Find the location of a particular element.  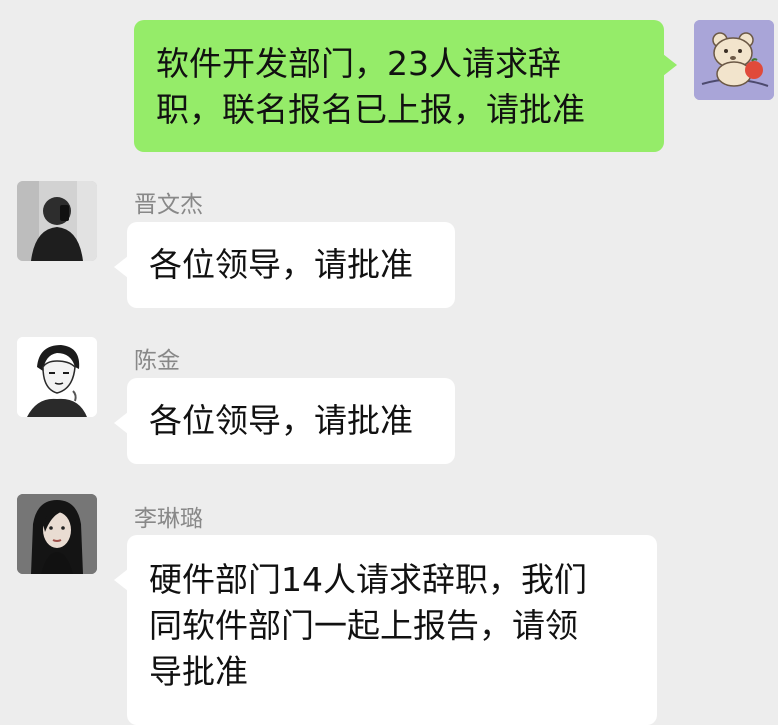

woman-portrait-avatar-icon is located at coordinates (57, 534).